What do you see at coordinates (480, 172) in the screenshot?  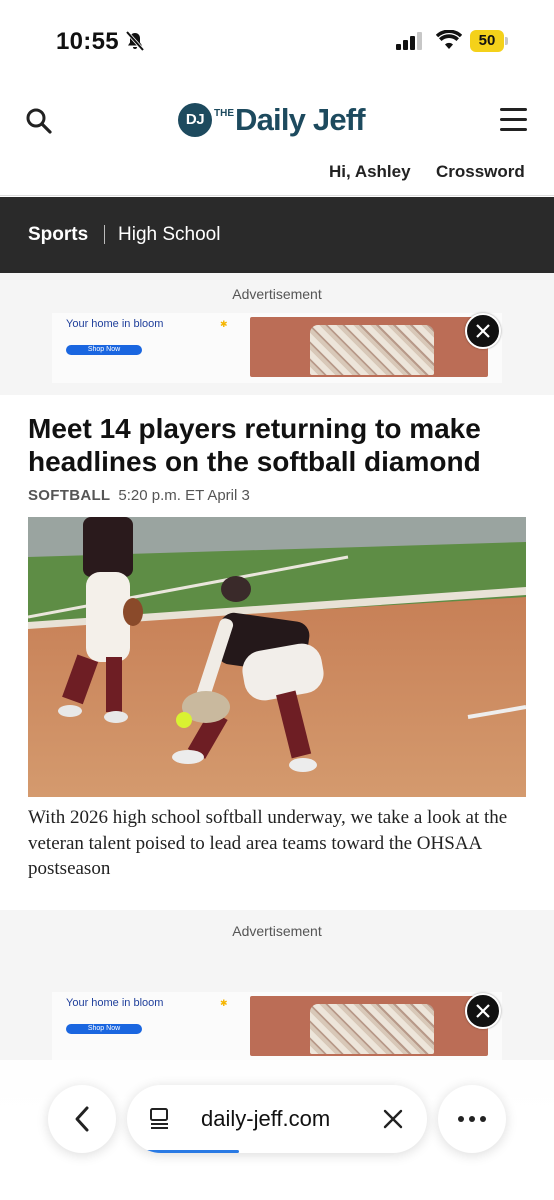 I see `crossword-link: Crossword` at bounding box center [480, 172].